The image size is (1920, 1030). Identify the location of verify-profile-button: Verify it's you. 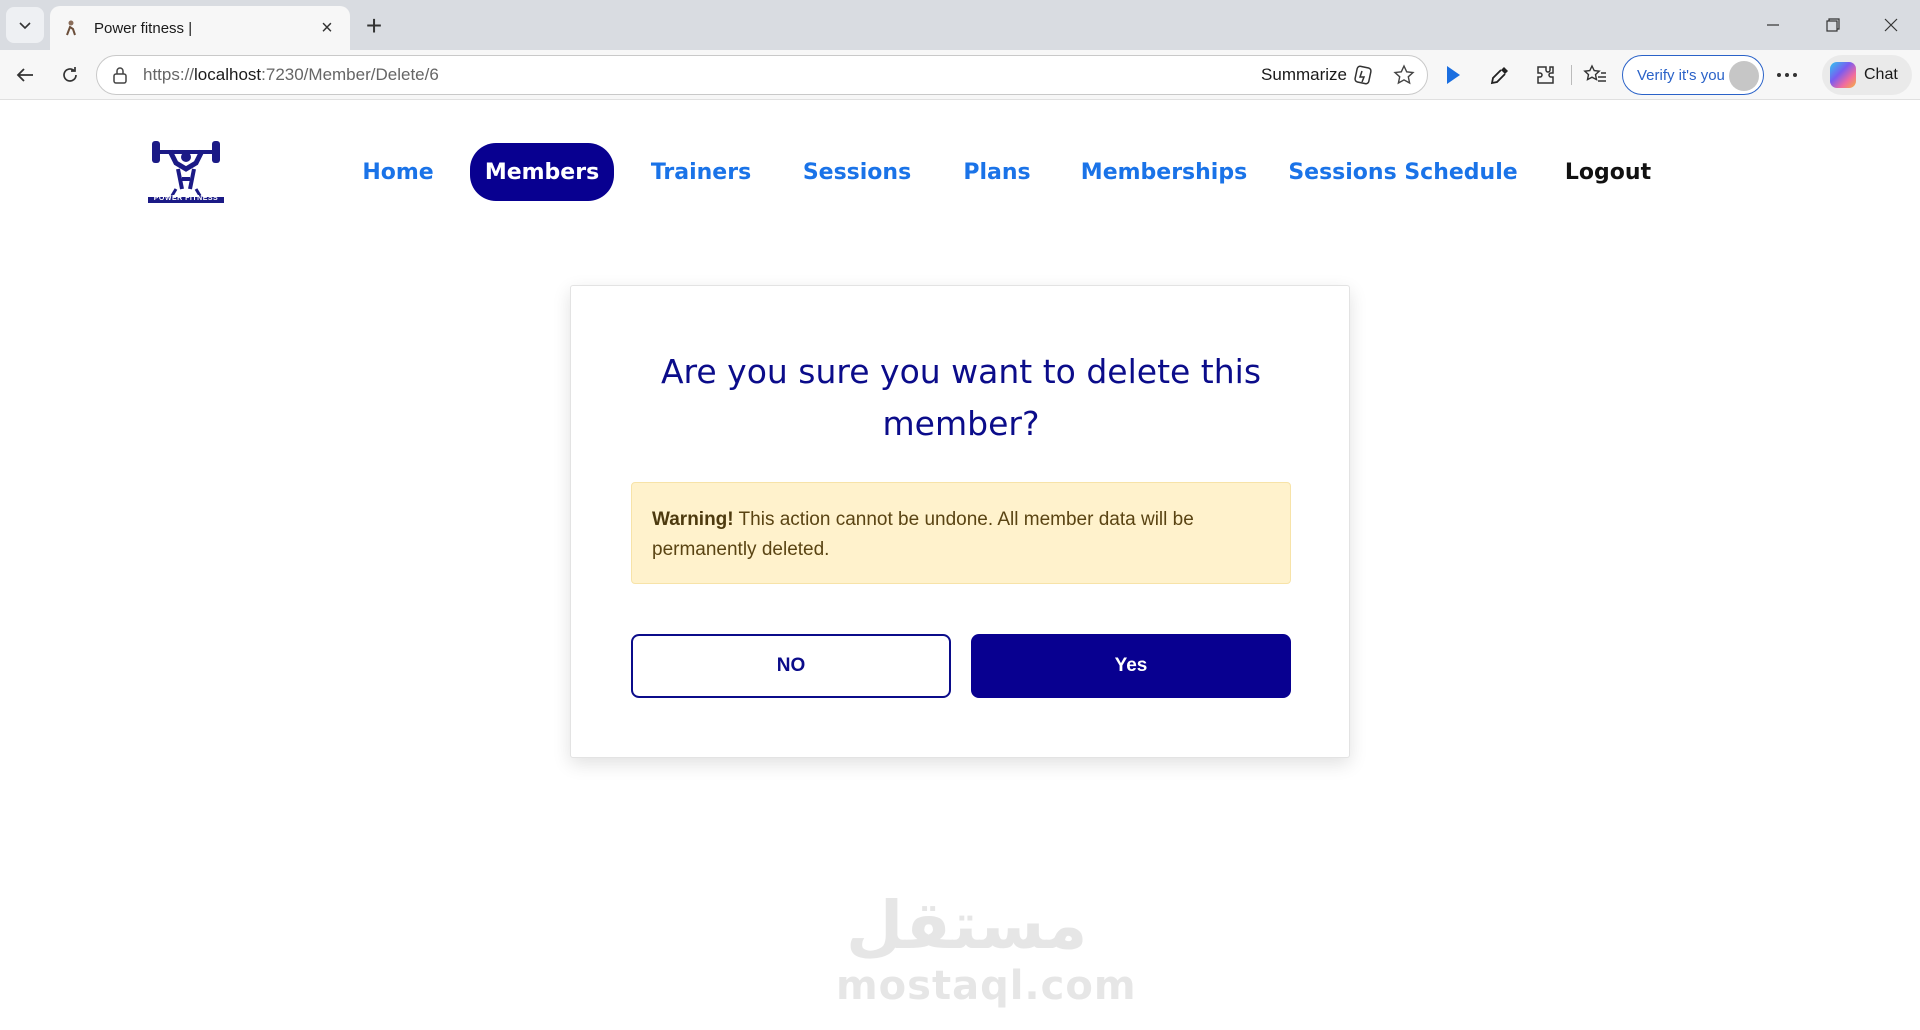
(1693, 75).